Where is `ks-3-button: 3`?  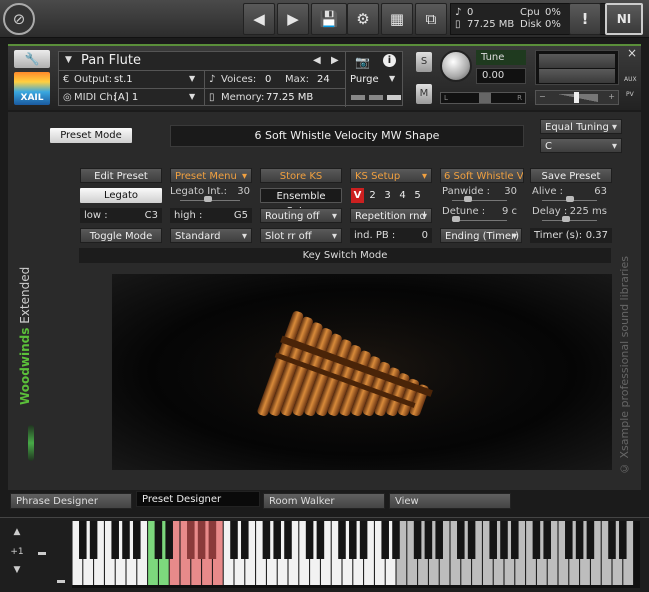 ks-3-button: 3 is located at coordinates (387, 195).